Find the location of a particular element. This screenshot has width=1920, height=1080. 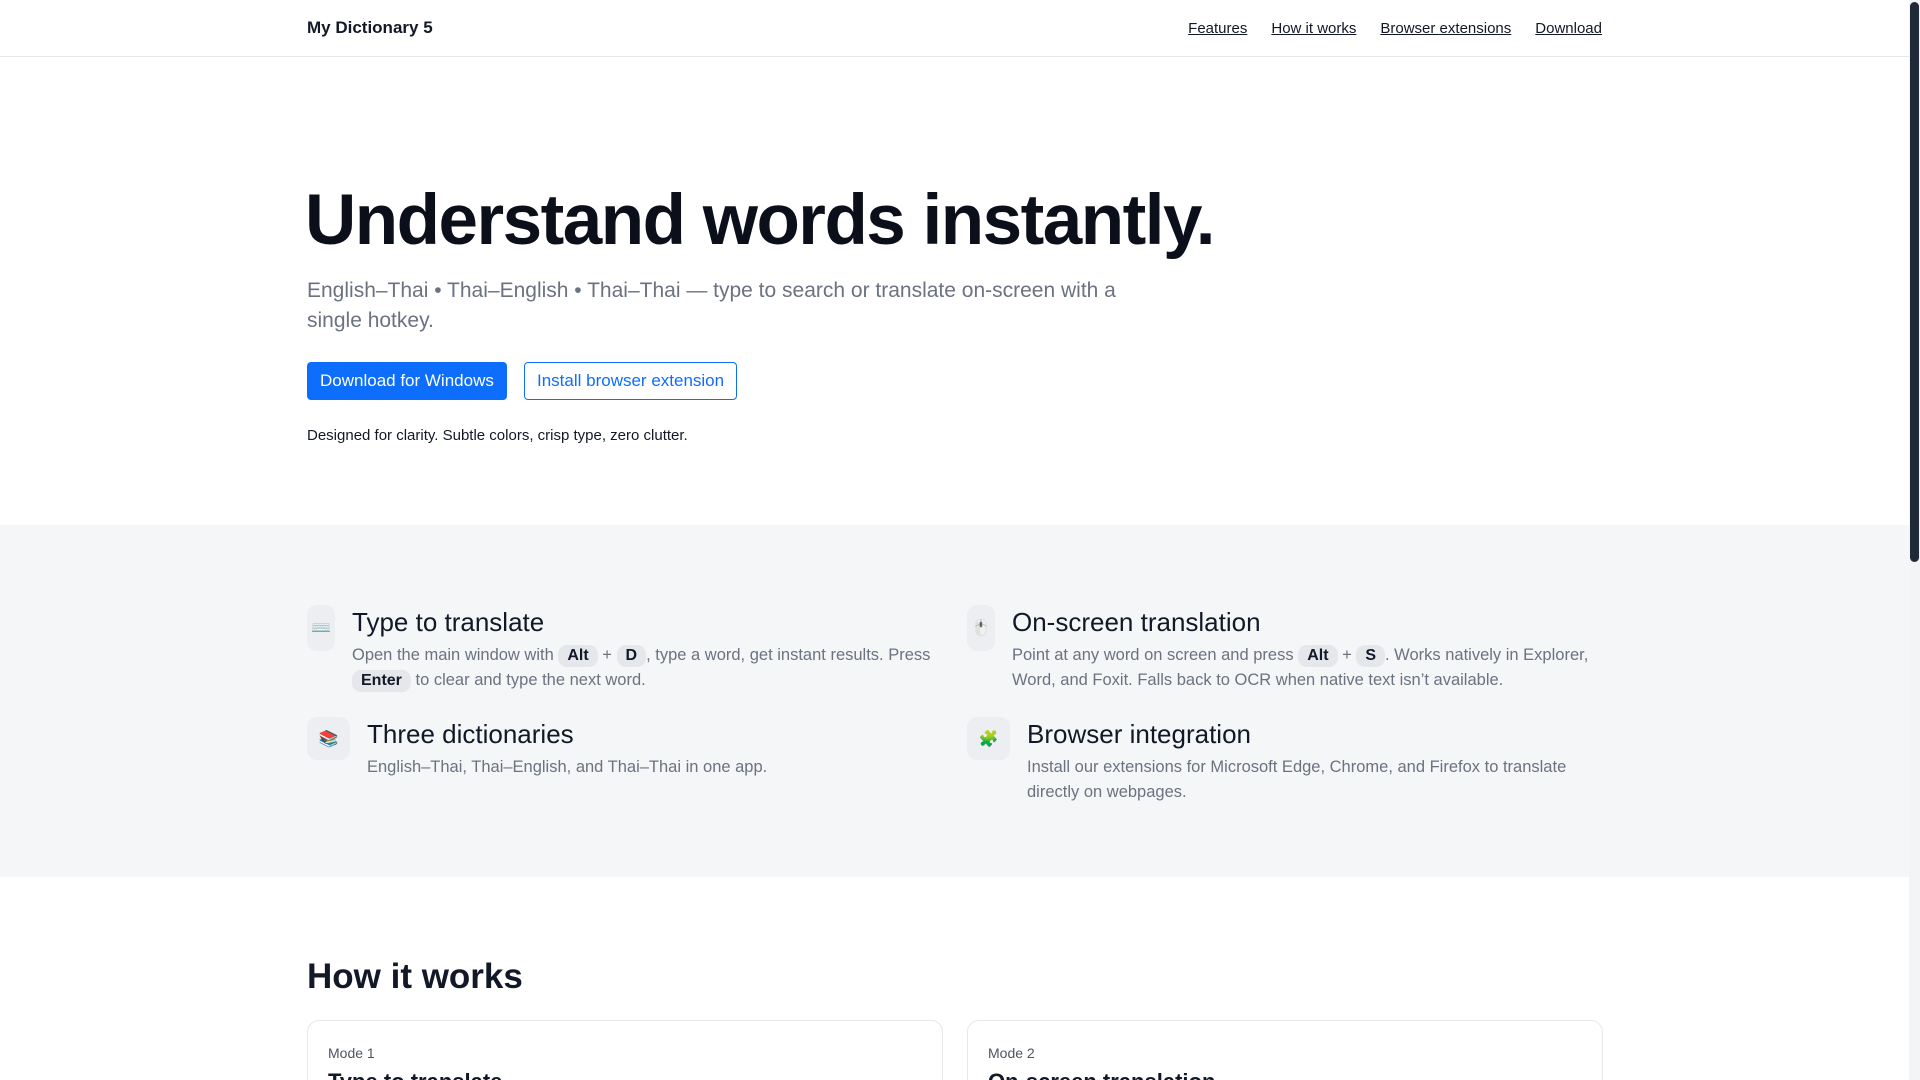

feature-text: Point at any word on screen and press is located at coordinates (1153, 655).